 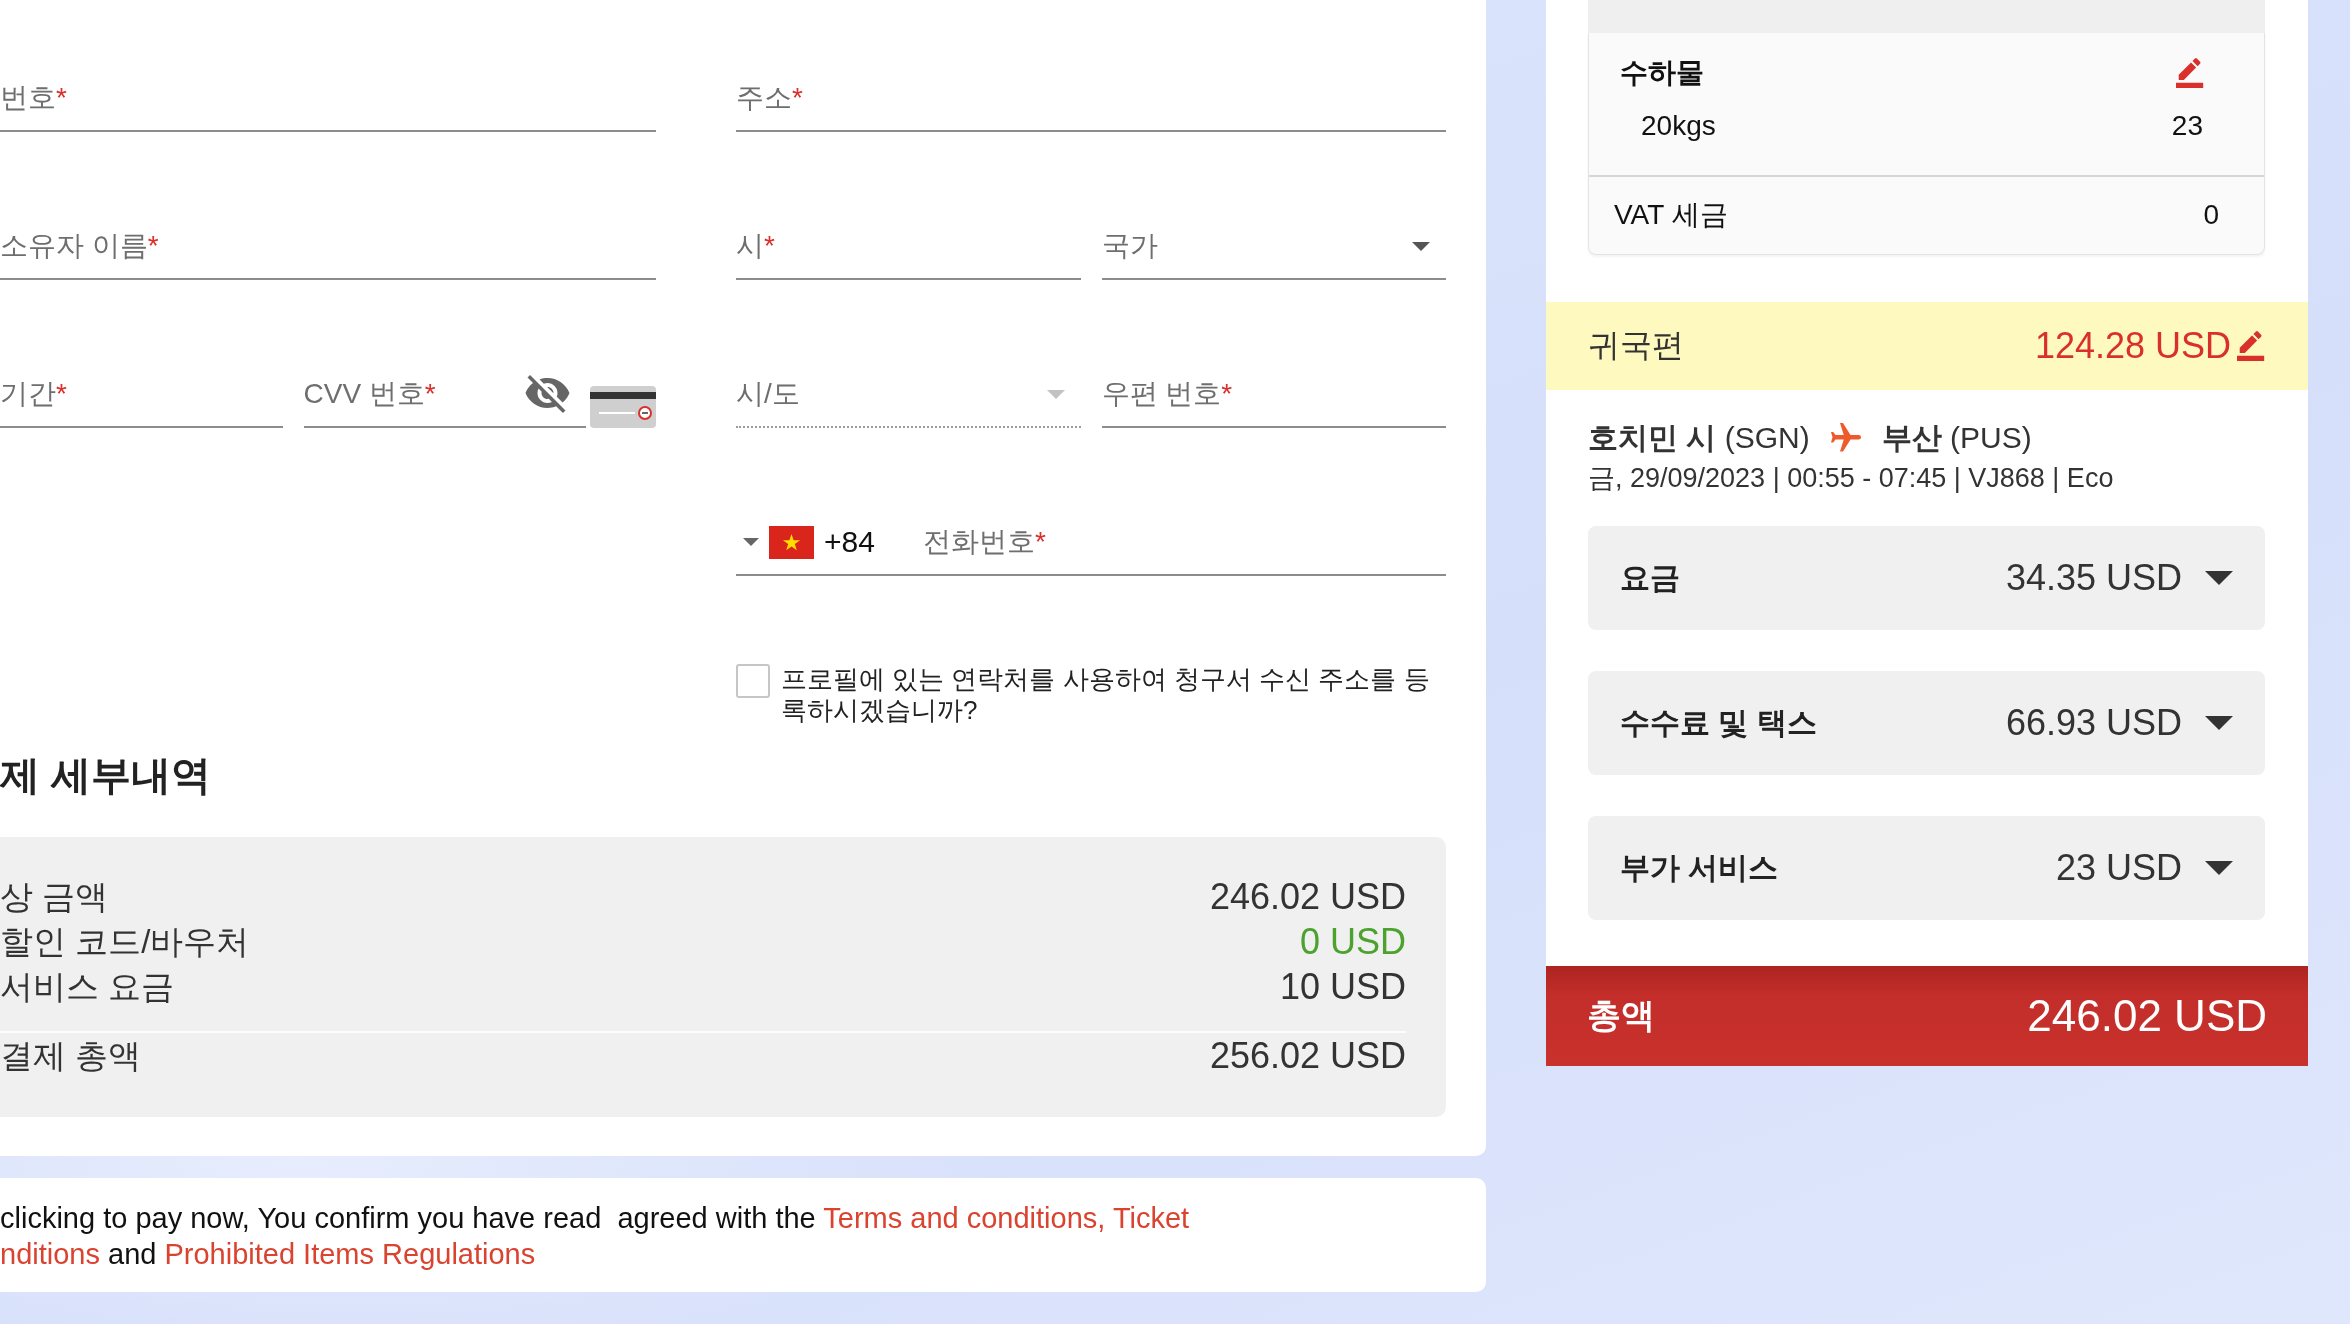 What do you see at coordinates (1342, 987) in the screenshot?
I see `summary-amount: 10 USD` at bounding box center [1342, 987].